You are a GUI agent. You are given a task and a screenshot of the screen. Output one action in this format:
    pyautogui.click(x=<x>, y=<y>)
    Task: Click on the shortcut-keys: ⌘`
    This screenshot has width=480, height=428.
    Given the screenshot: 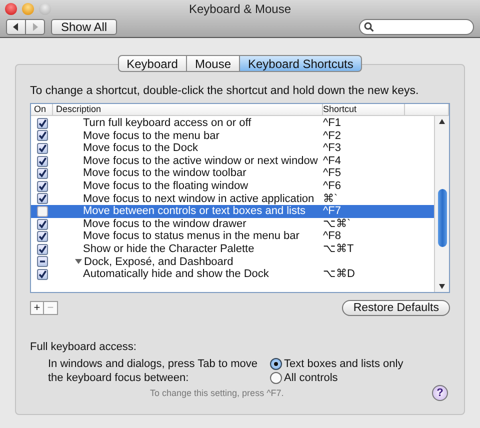 What is the action you would take?
    pyautogui.click(x=330, y=198)
    